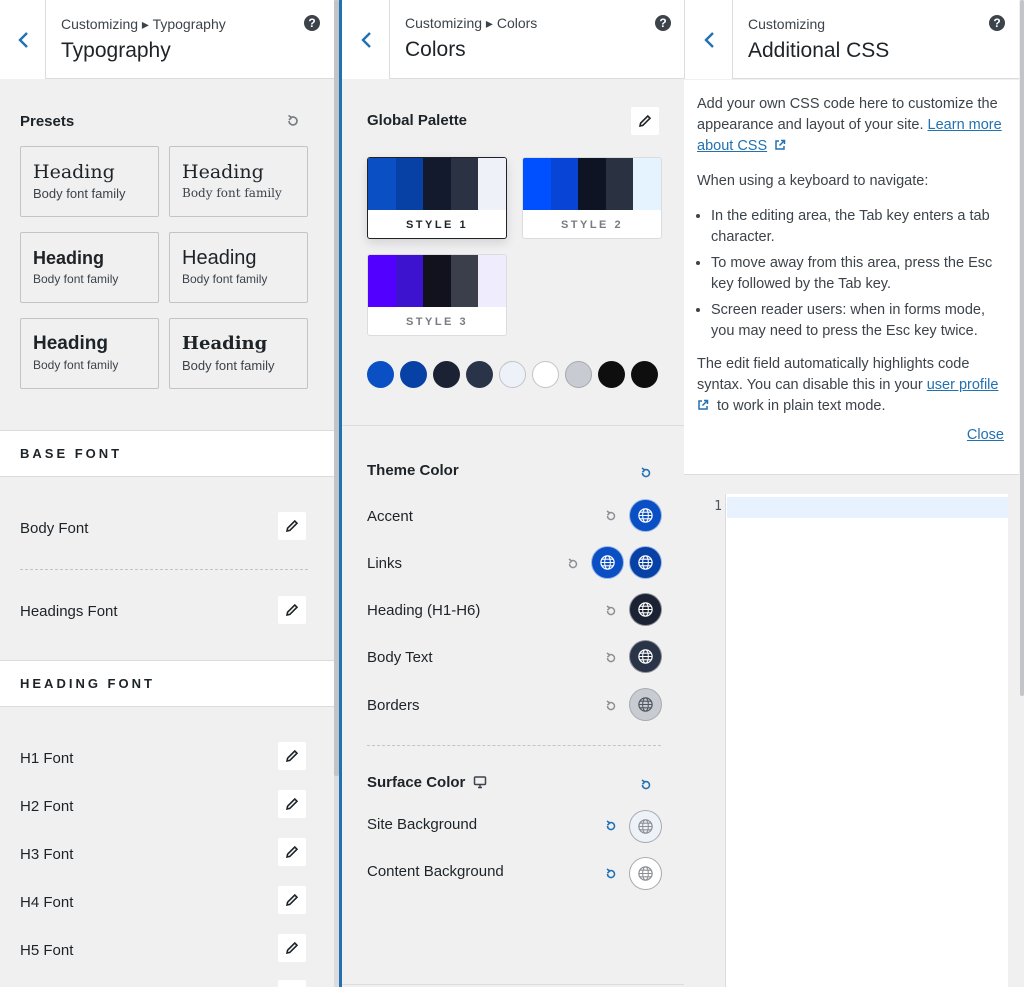  I want to click on edit-body-font-button, so click(292, 526).